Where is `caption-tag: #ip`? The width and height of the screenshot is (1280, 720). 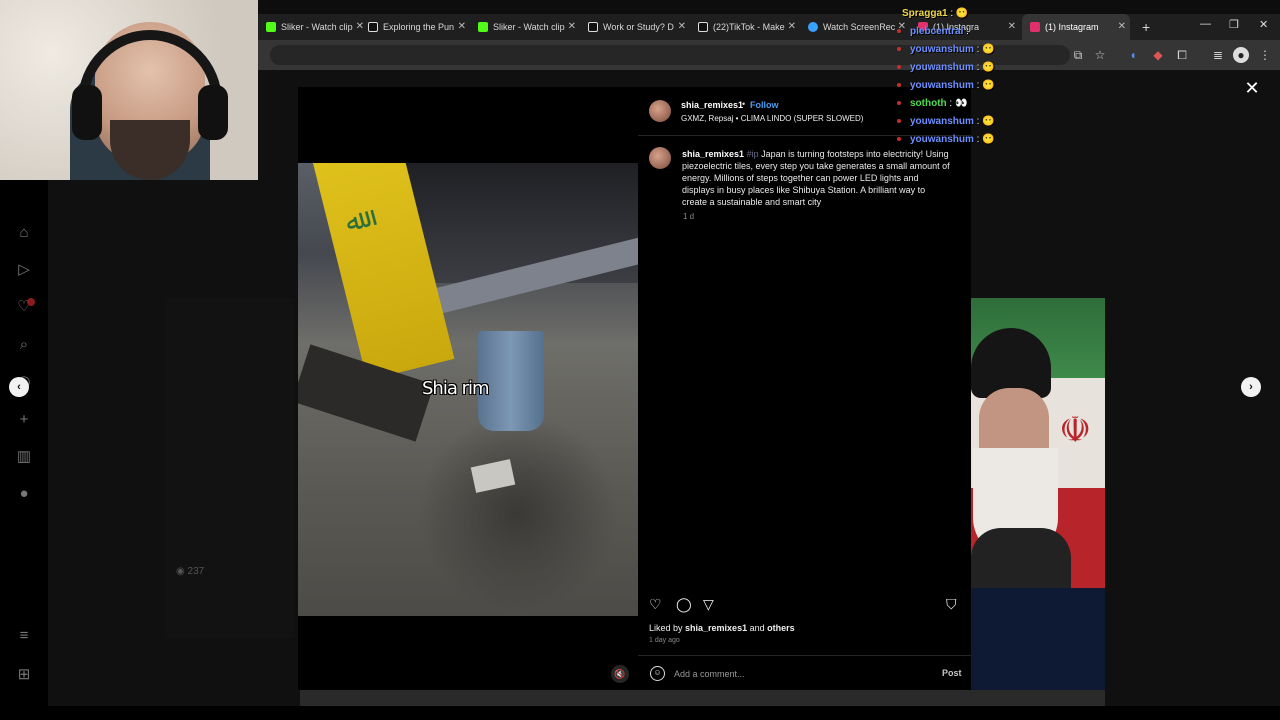
caption-tag: #ip is located at coordinates (753, 154).